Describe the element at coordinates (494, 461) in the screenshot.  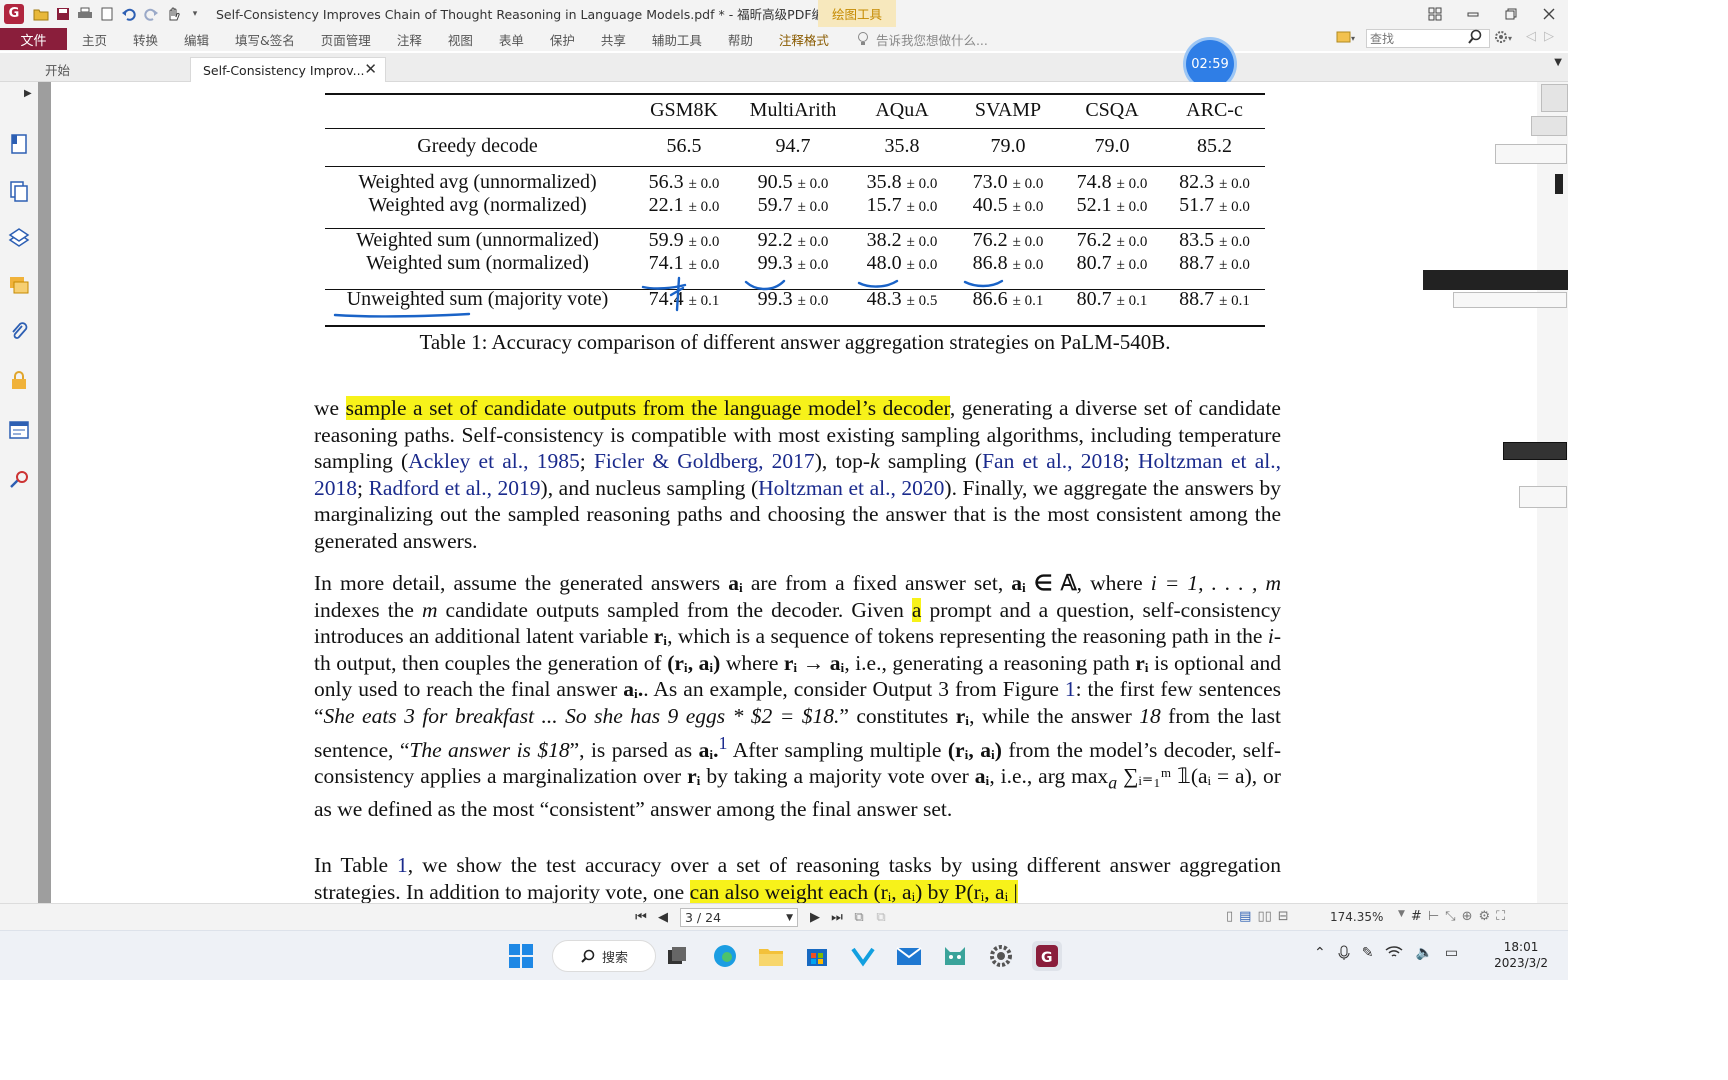
I see `citation-link: Ackley et al., 1985` at that location.